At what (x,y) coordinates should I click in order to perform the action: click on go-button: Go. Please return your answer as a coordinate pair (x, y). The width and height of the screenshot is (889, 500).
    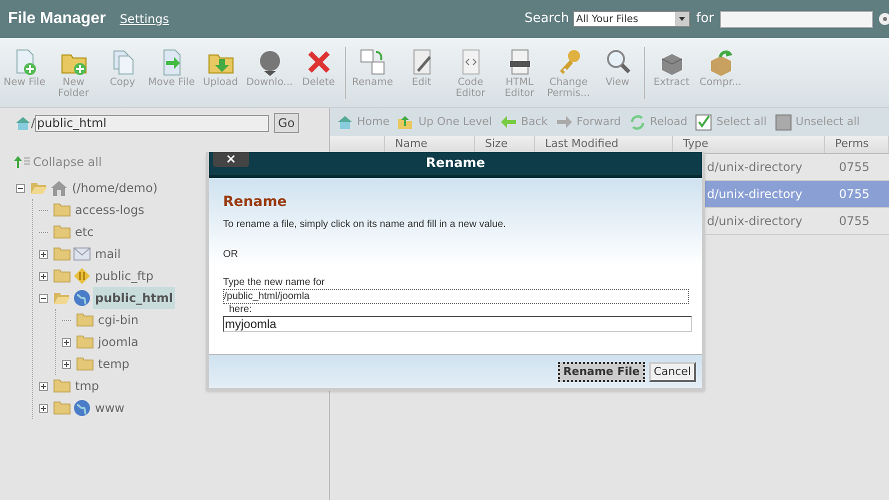
    Looking at the image, I should click on (286, 123).